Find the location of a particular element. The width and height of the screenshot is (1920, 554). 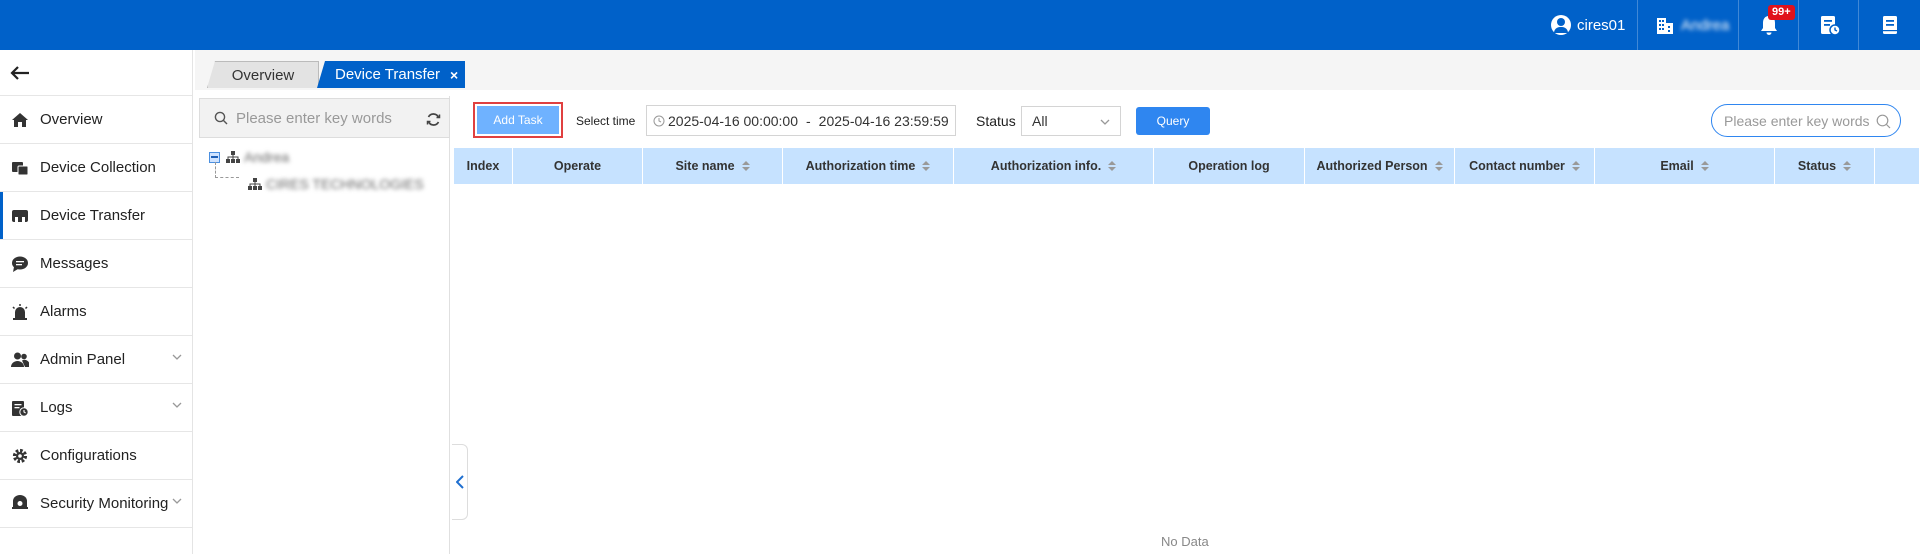

status-value: All is located at coordinates (1040, 121).